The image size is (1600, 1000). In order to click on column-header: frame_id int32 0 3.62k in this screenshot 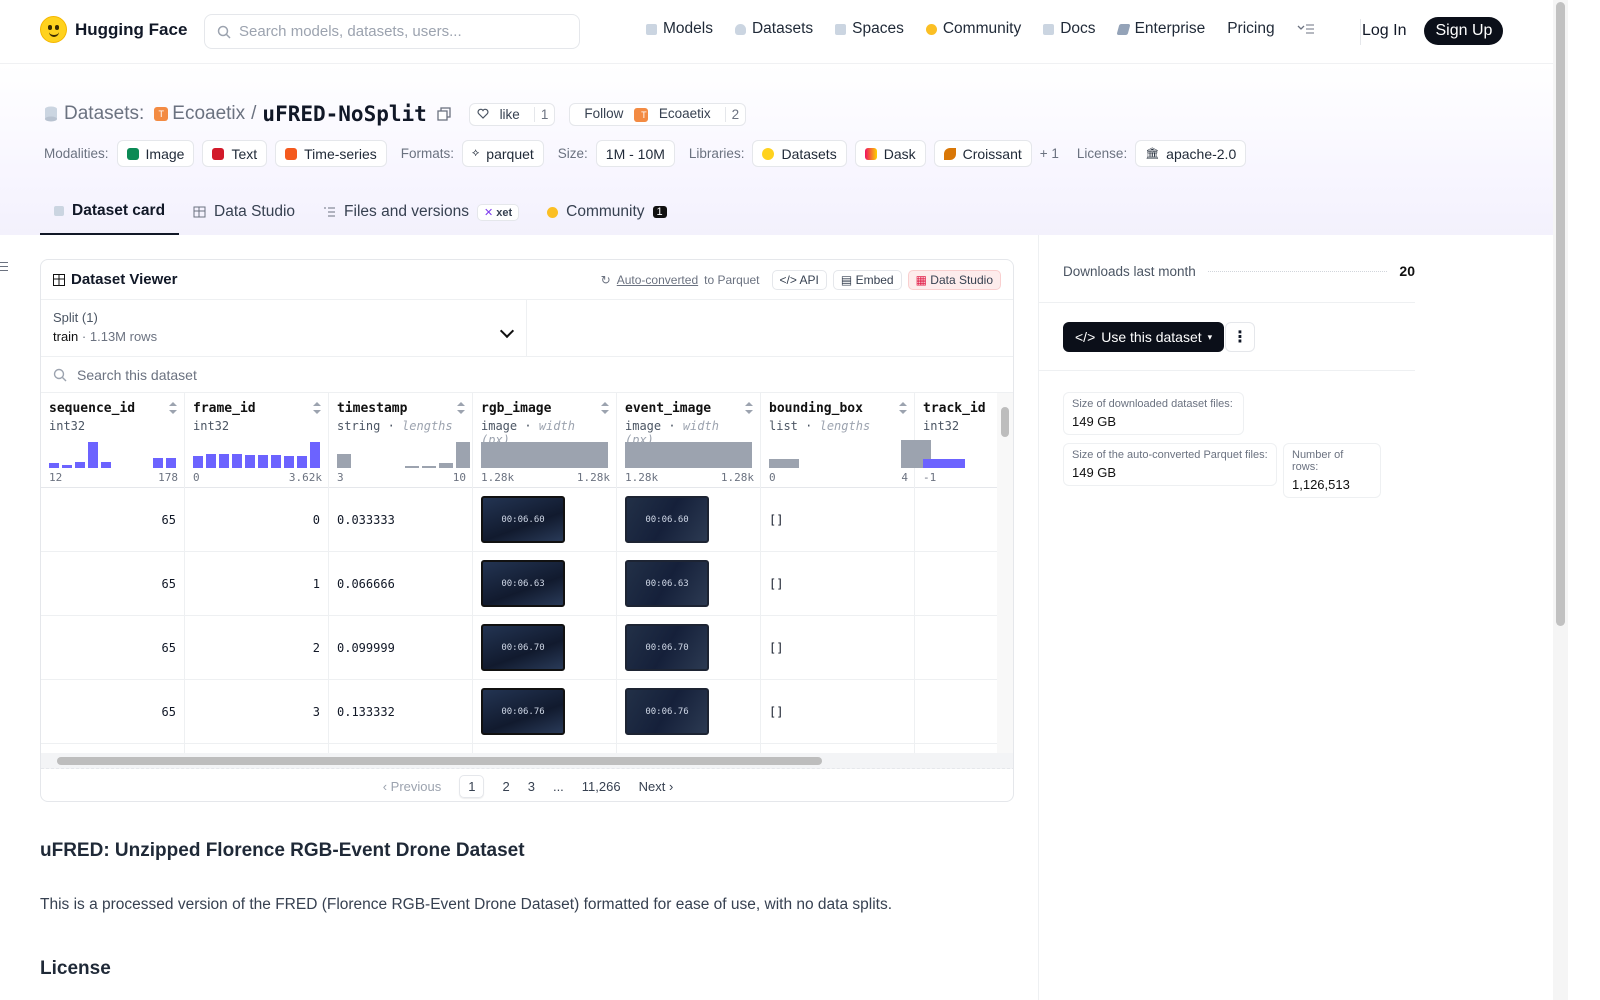, I will do `click(256, 440)`.